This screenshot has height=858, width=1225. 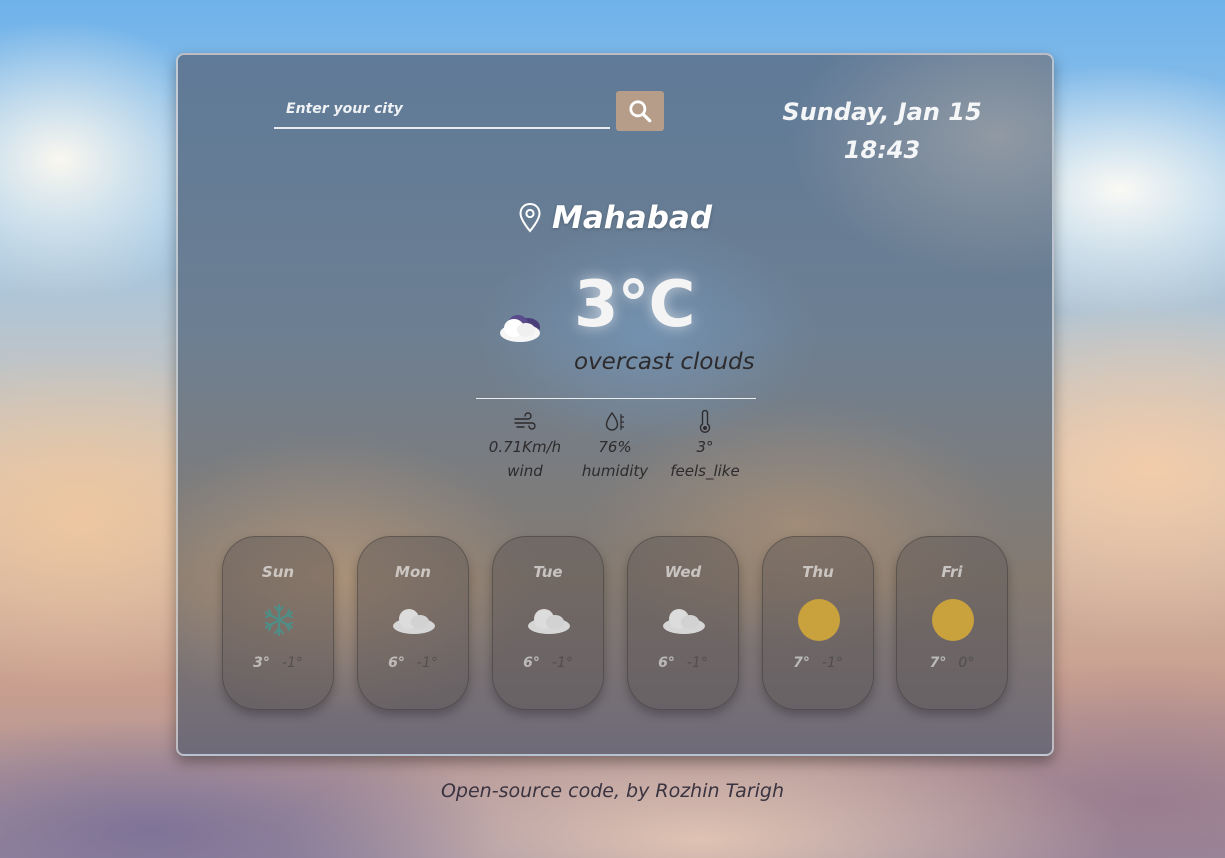 I want to click on detail-wind: 0.71Km/h wind, so click(x=525, y=446).